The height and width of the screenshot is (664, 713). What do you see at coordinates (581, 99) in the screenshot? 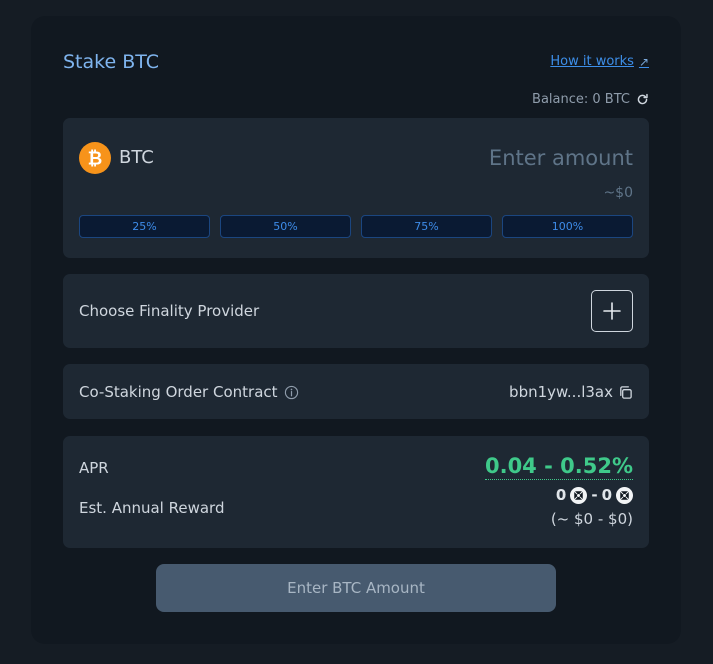
I see `balance-text: Balance: 0 BTC` at bounding box center [581, 99].